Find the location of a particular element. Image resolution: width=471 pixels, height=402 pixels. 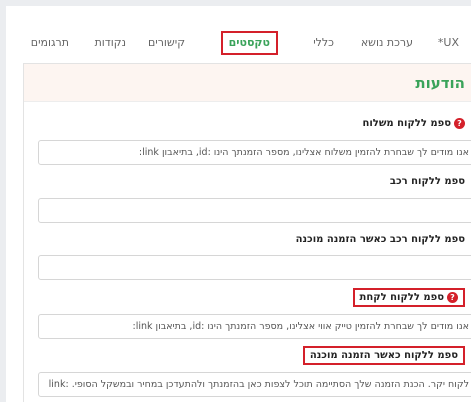

field-label-sms-order-ready: ספמ ללקוח כאשר הזמנה מוכנה is located at coordinates (383, 355).